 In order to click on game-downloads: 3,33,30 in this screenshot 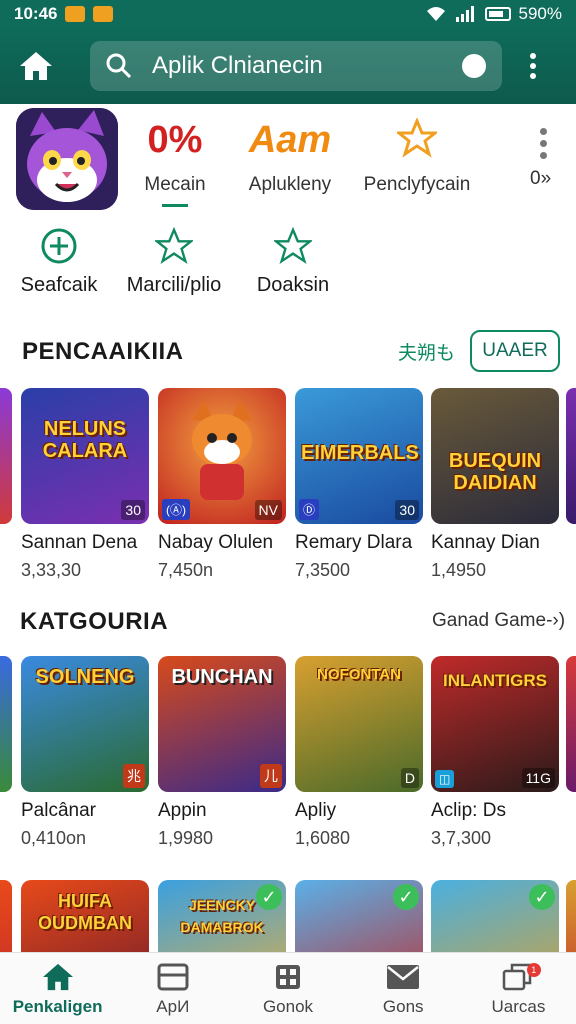, I will do `click(51, 570)`.